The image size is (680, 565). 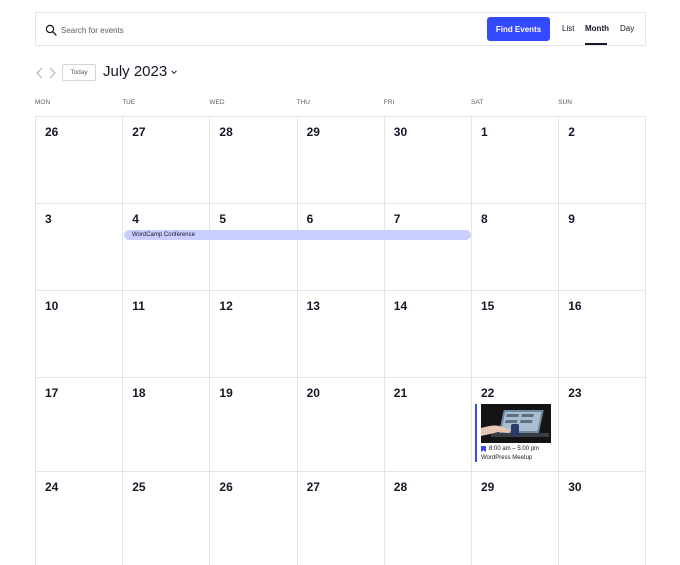 What do you see at coordinates (51, 30) in the screenshot?
I see `search-icon` at bounding box center [51, 30].